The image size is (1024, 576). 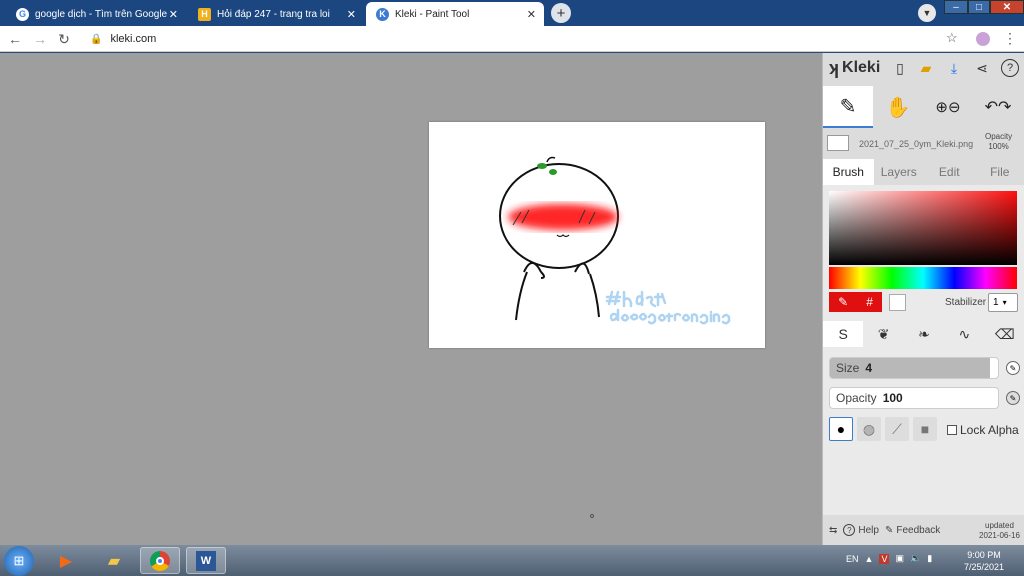 I want to click on extension-icon, so click(x=983, y=39).